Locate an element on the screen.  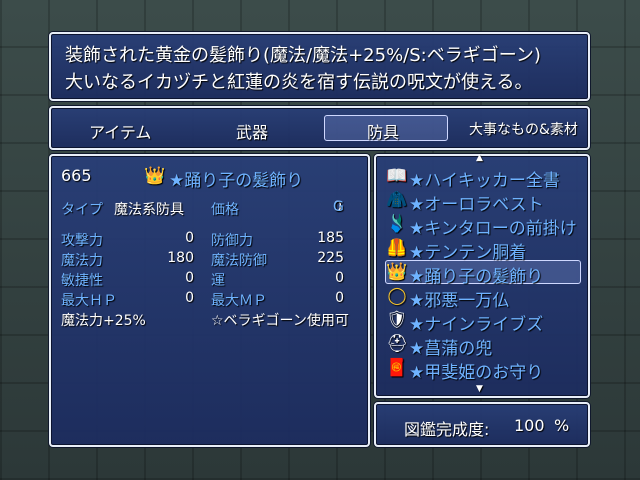
type-label: タイプ is located at coordinates (82, 210).